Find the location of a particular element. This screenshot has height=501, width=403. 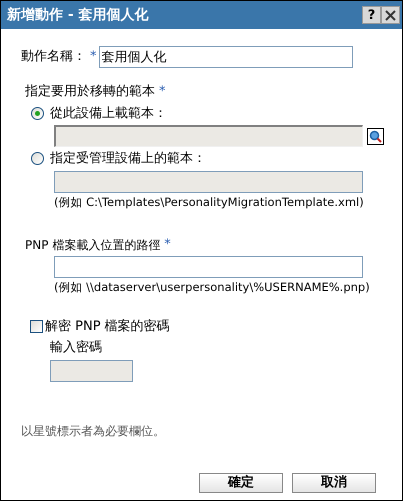

browse-button is located at coordinates (375, 136).